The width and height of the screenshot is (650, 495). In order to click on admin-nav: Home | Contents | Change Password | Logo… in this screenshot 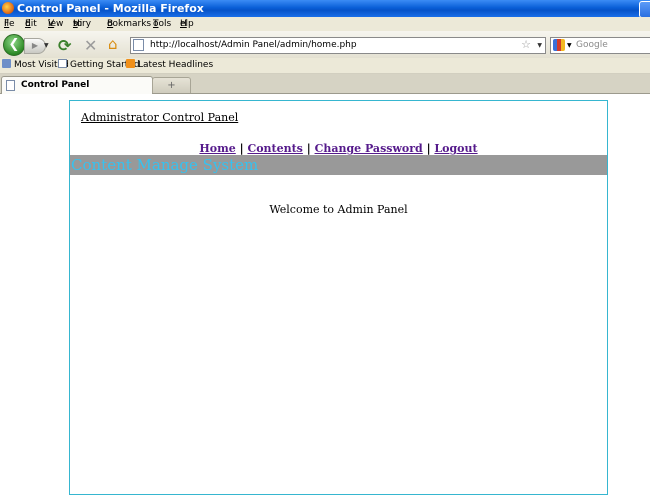, I will do `click(338, 148)`.